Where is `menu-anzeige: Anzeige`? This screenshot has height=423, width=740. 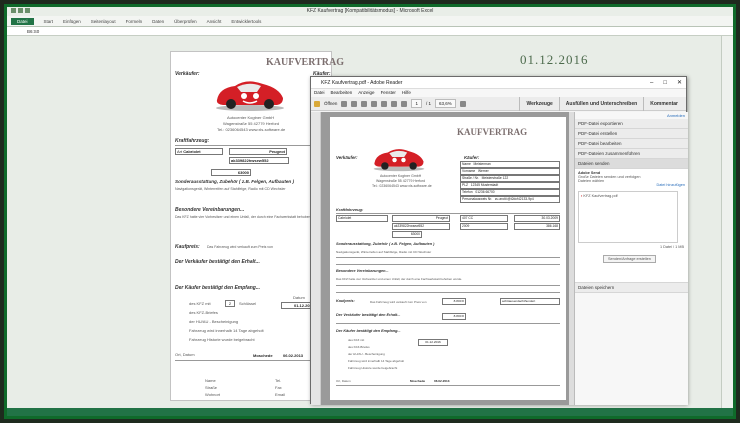 menu-anzeige: Anzeige is located at coordinates (366, 93).